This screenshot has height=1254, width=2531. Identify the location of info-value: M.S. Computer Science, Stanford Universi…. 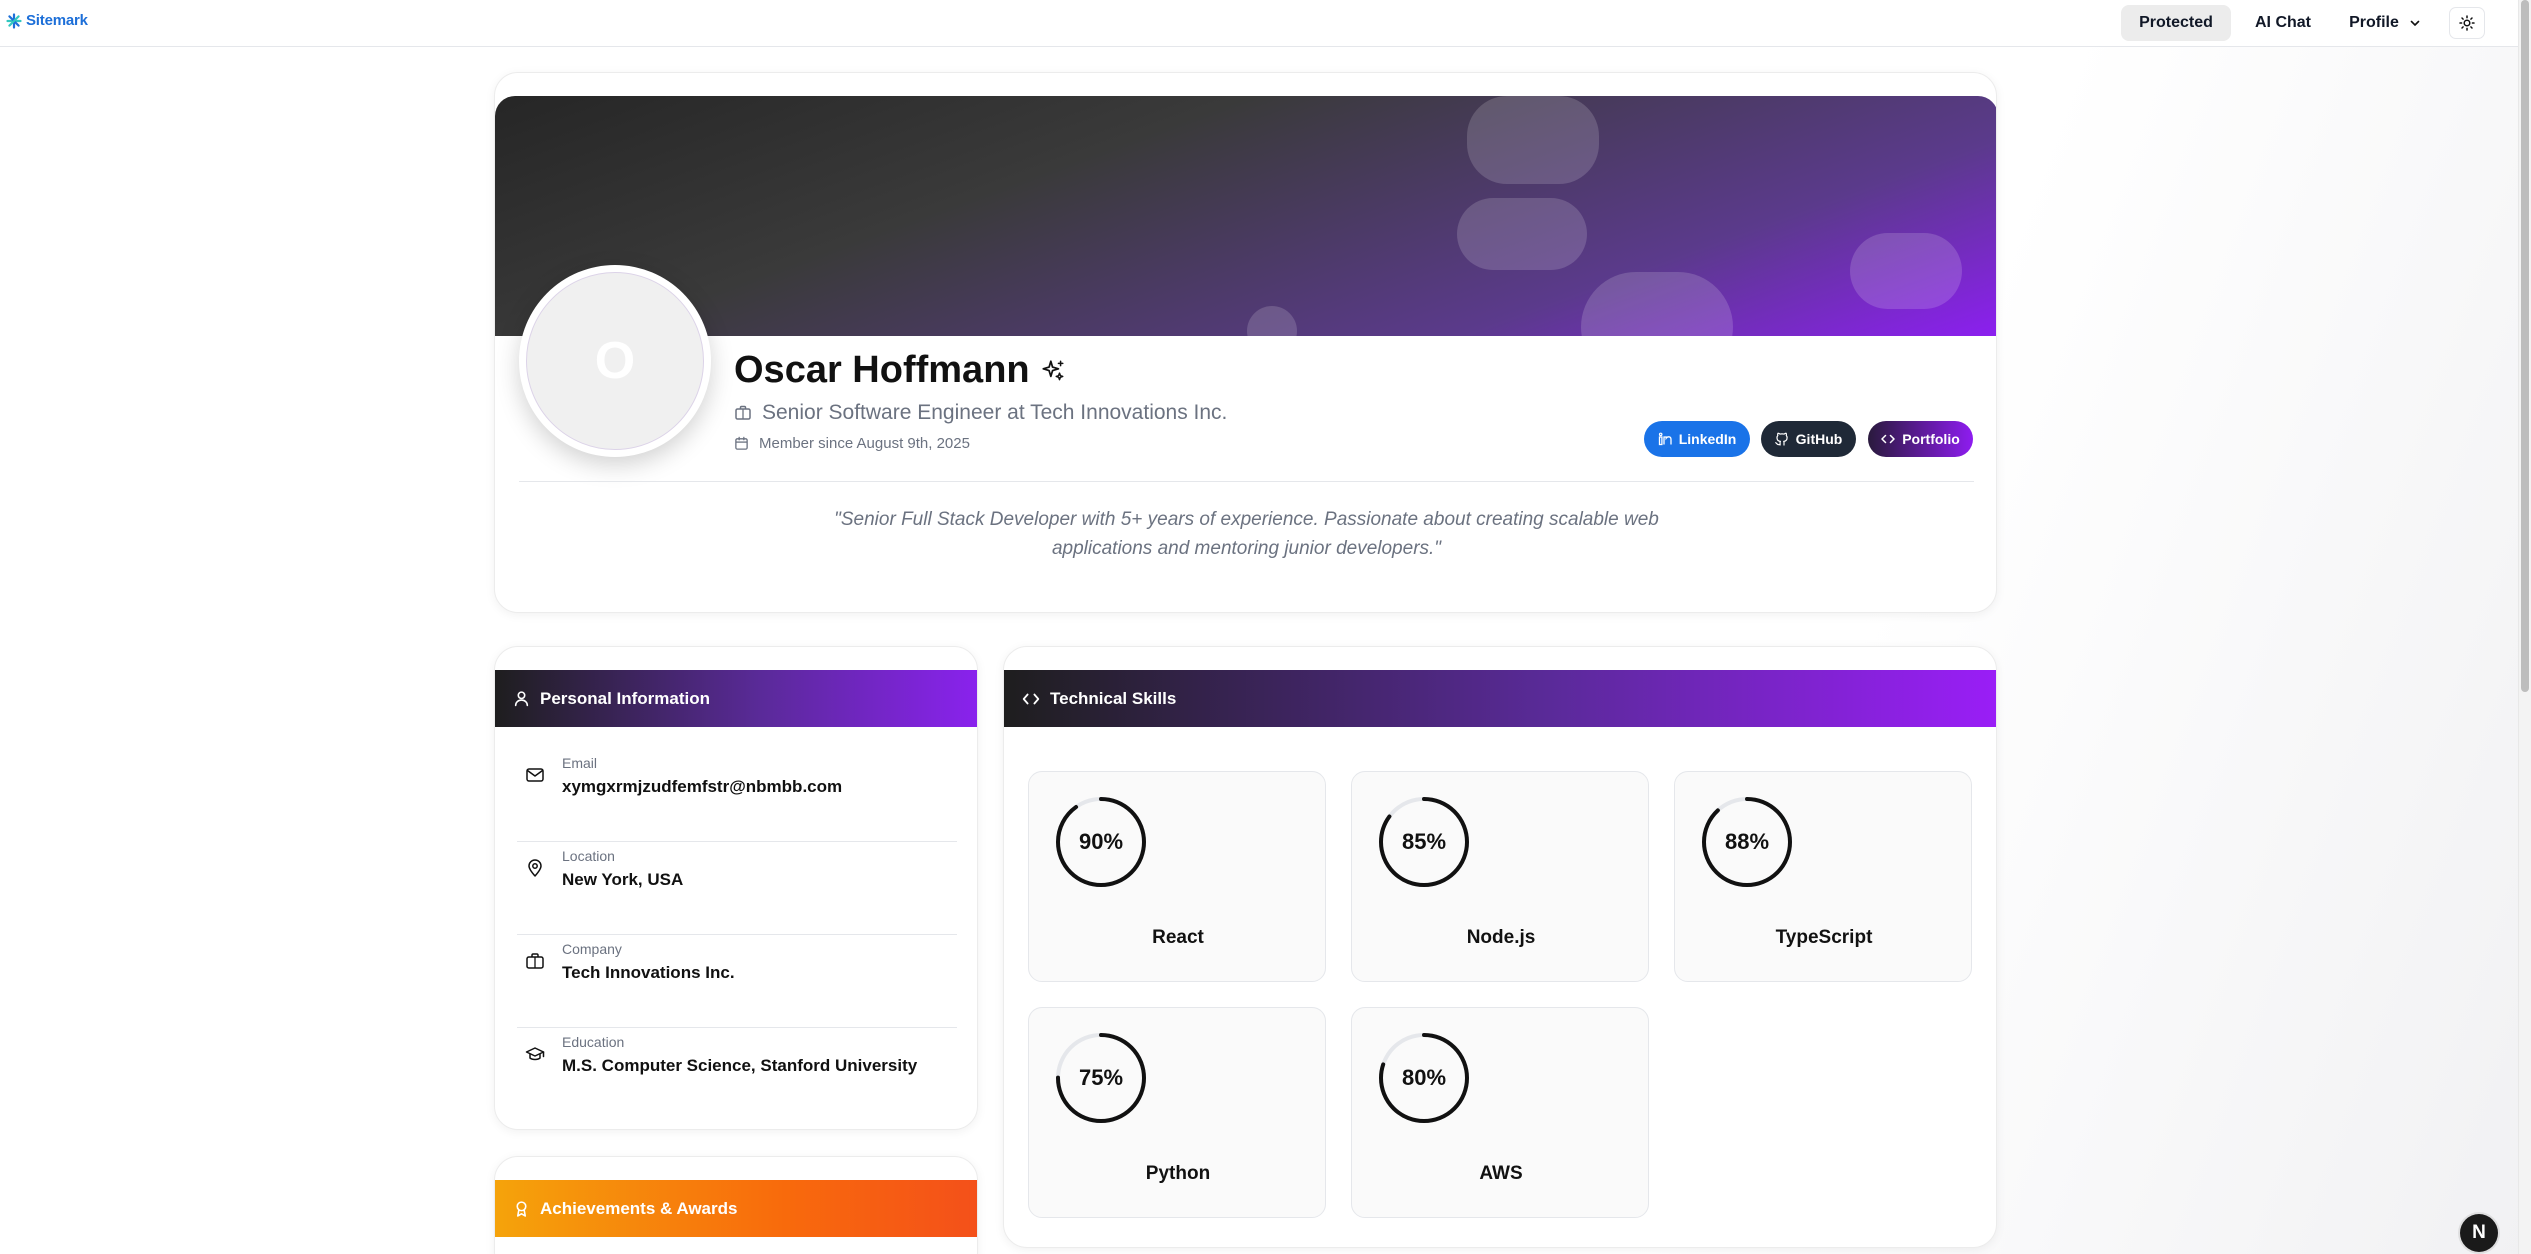
(740, 1065).